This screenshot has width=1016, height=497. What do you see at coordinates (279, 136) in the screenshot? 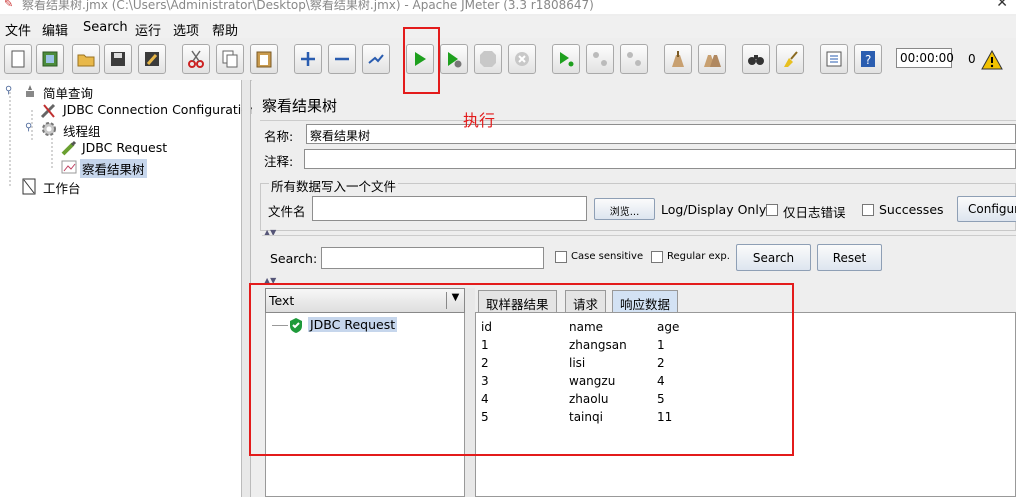
I see `name-label: 名称:` at bounding box center [279, 136].